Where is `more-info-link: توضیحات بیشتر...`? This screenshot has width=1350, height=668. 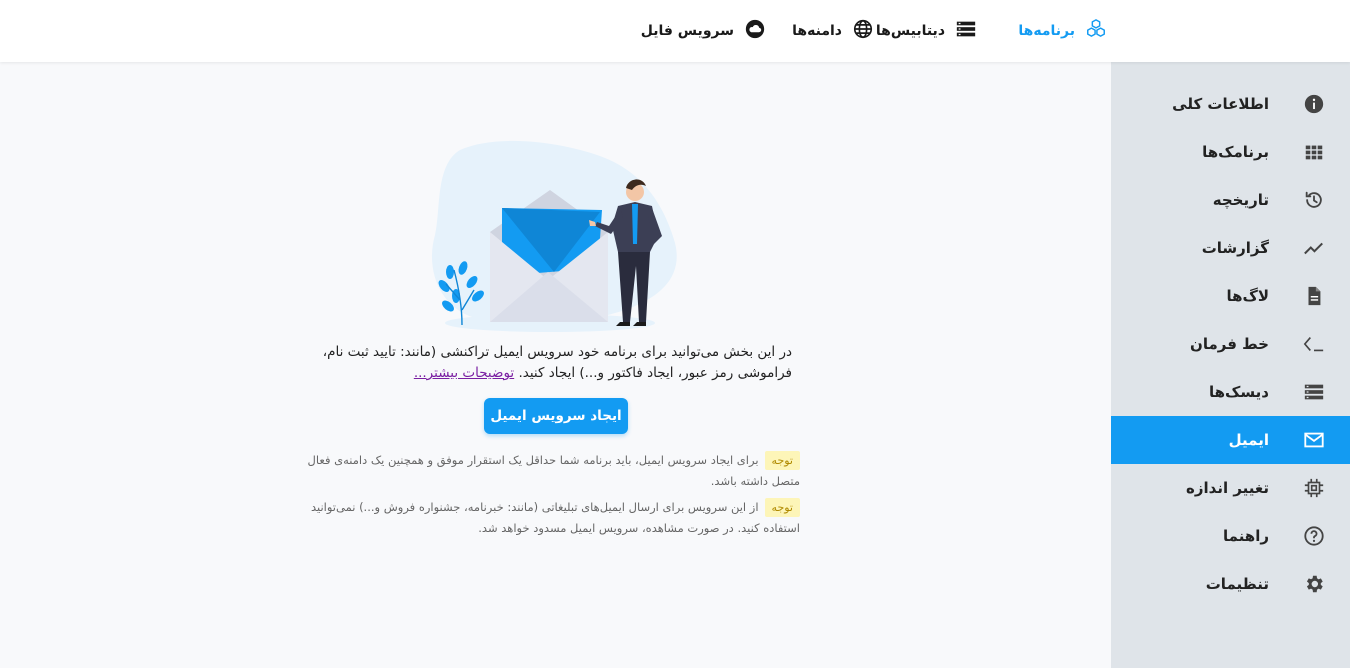
more-info-link: توضیحات بیشتر... is located at coordinates (464, 373).